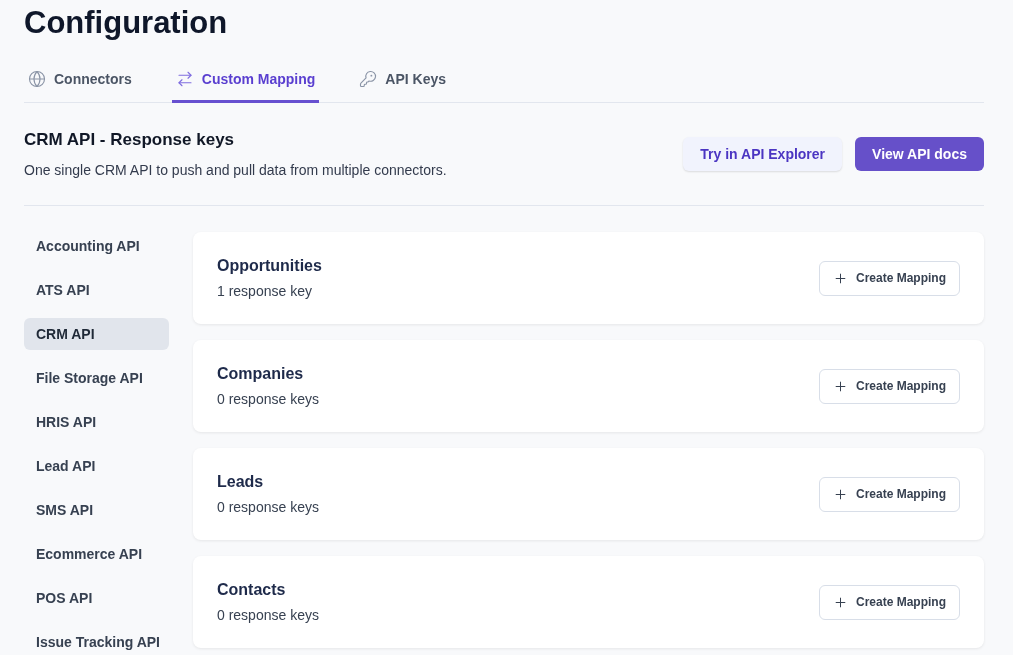 The width and height of the screenshot is (1013, 655). I want to click on tab: API Keys, so click(403, 80).